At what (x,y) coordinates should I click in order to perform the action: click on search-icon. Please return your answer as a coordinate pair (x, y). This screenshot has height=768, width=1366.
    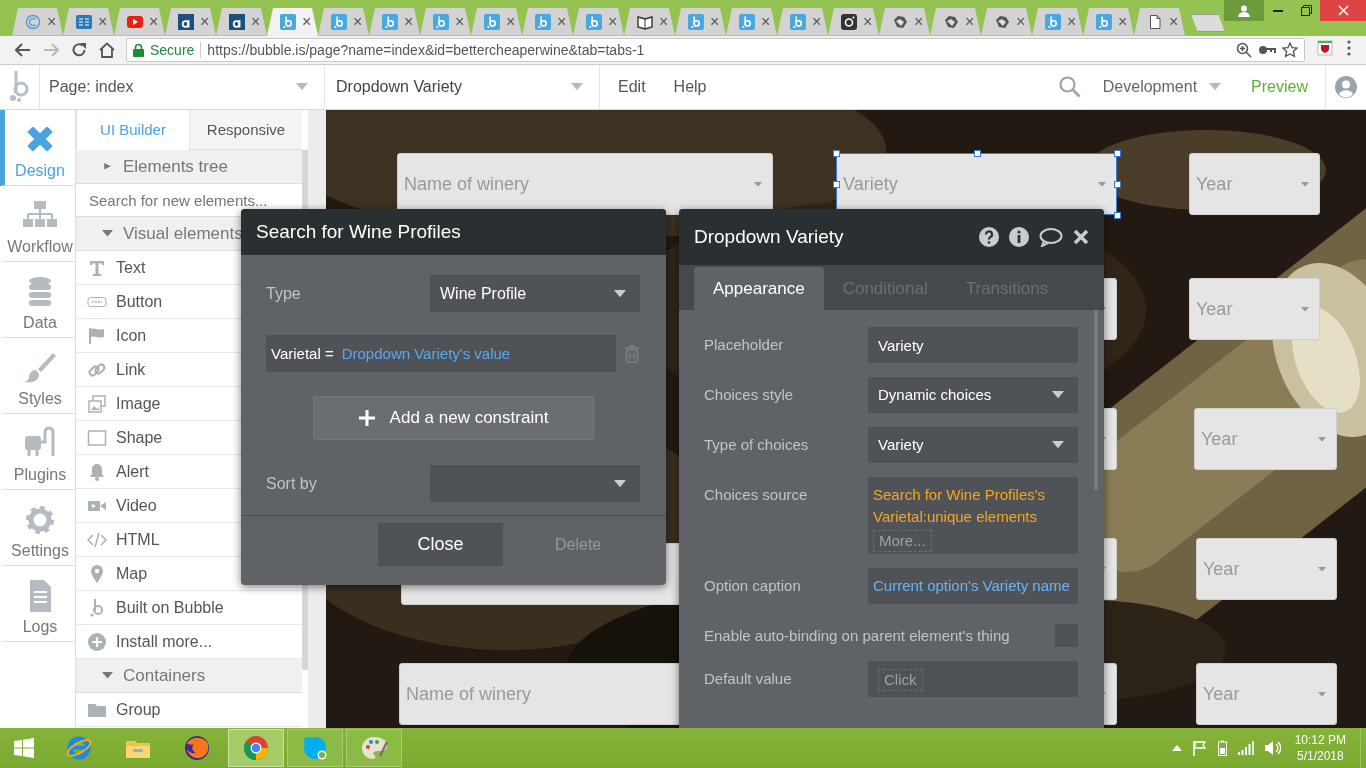
    Looking at the image, I should click on (1069, 87).